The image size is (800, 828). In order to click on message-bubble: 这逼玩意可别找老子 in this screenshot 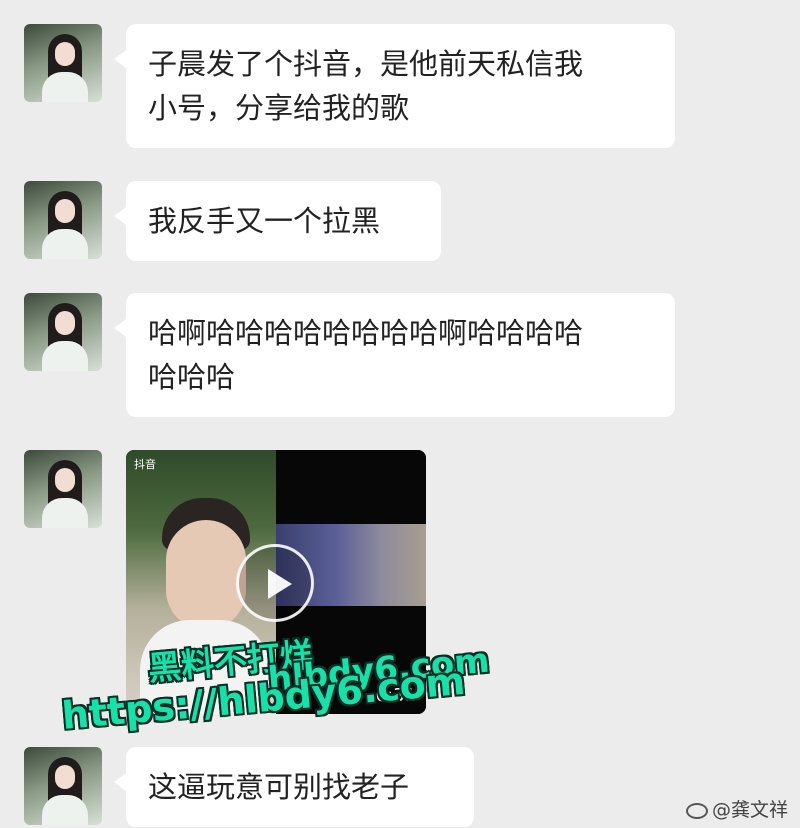, I will do `click(294, 787)`.